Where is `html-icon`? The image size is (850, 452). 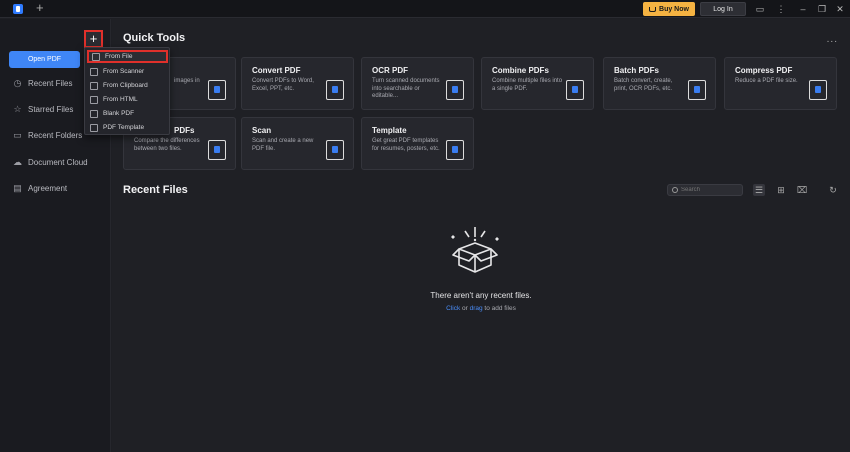 html-icon is located at coordinates (94, 99).